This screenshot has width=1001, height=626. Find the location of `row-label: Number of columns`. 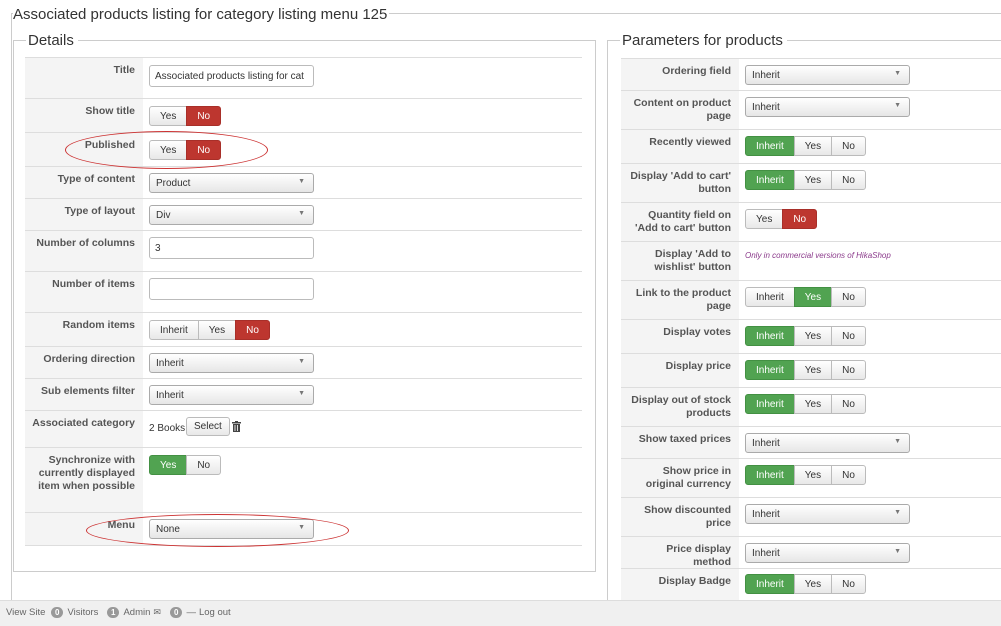

row-label: Number of columns is located at coordinates (84, 251).